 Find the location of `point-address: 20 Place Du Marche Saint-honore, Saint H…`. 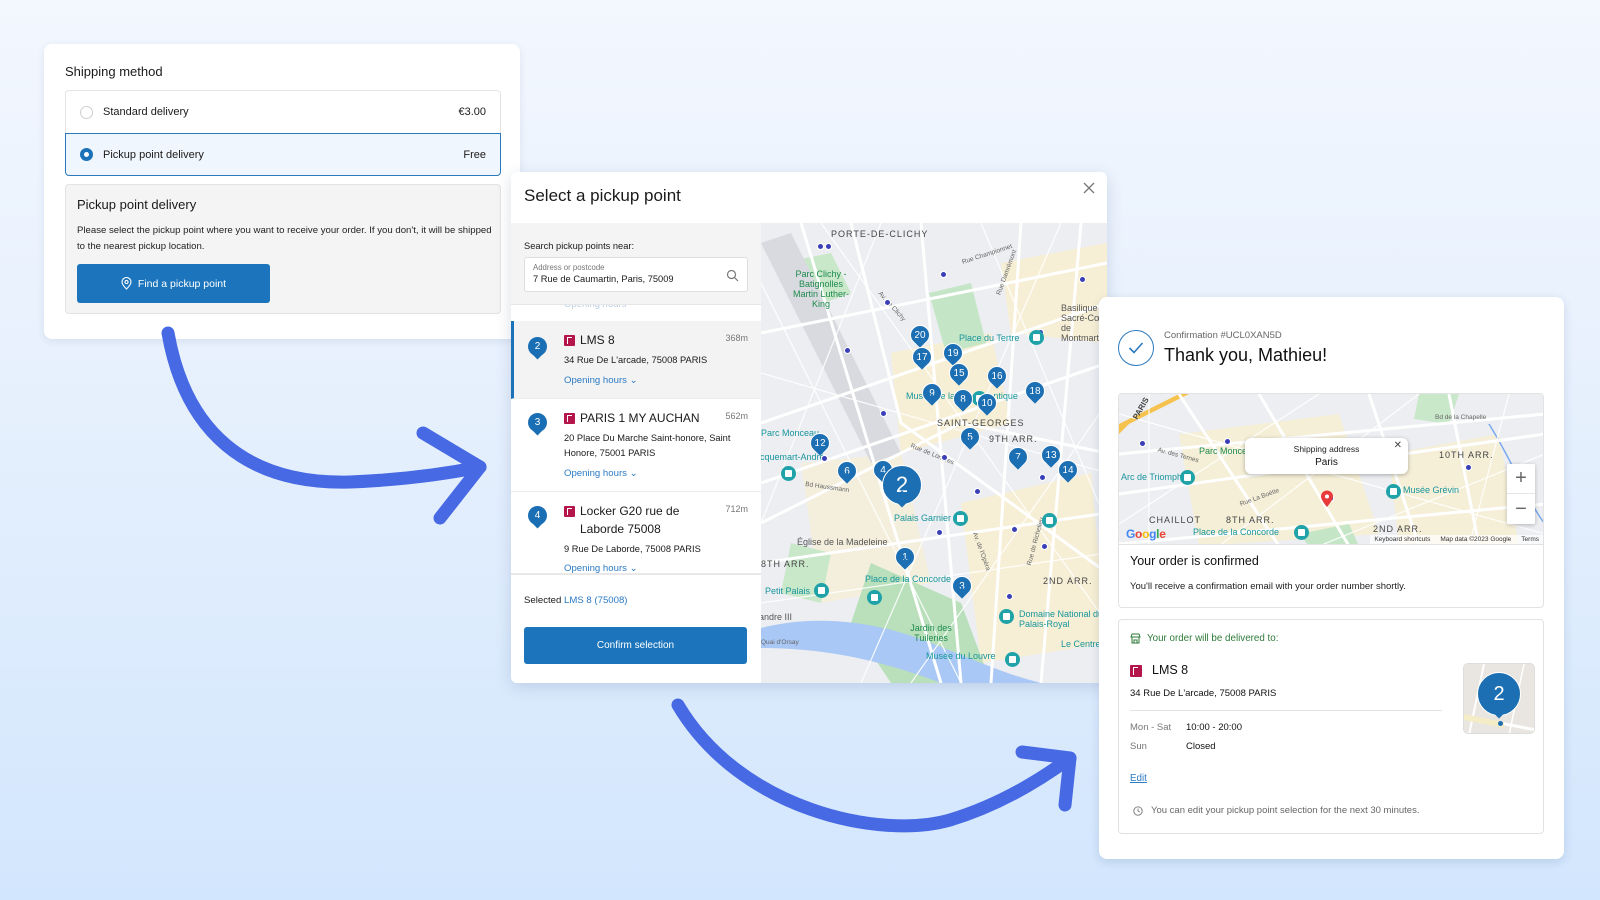

point-address: 20 Place Du Marche Saint-honore, Saint H… is located at coordinates (647, 445).